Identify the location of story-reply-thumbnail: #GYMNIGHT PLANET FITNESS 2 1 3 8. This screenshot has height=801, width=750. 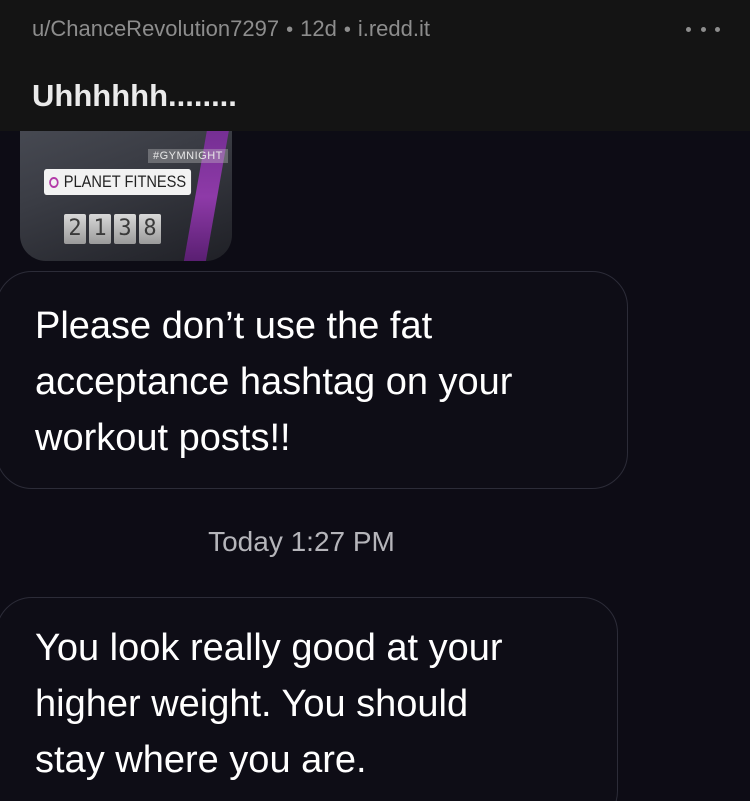
(126, 196).